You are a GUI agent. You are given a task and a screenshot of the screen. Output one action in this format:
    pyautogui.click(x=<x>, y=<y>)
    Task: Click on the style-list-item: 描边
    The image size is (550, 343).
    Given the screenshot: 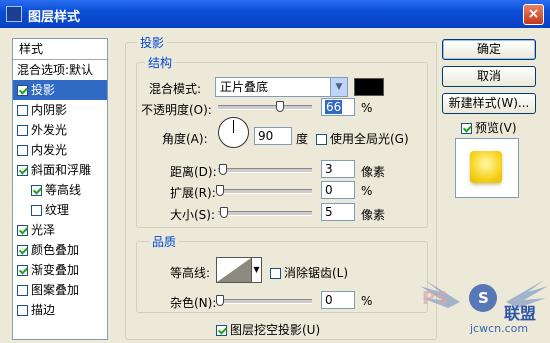 What is the action you would take?
    pyautogui.click(x=60, y=310)
    